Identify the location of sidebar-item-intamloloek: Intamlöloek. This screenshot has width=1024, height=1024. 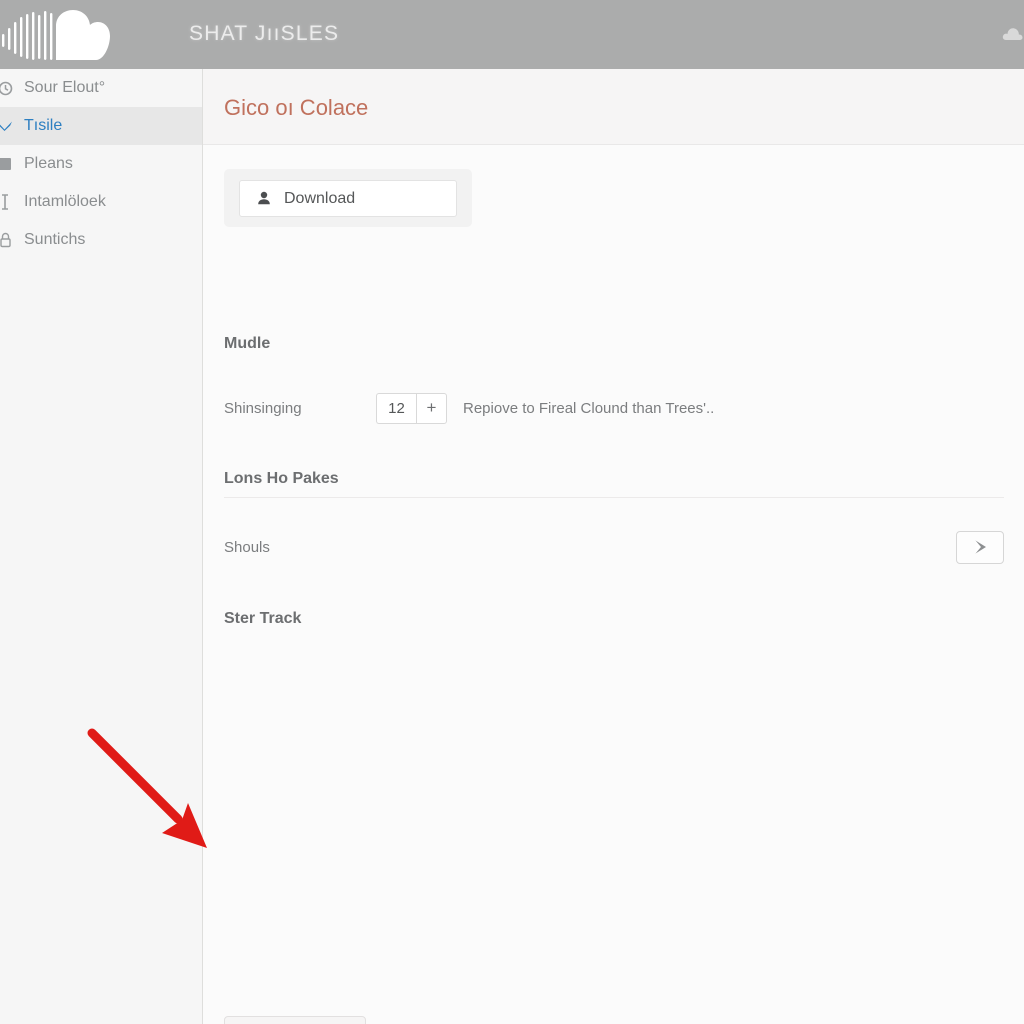
(101, 202).